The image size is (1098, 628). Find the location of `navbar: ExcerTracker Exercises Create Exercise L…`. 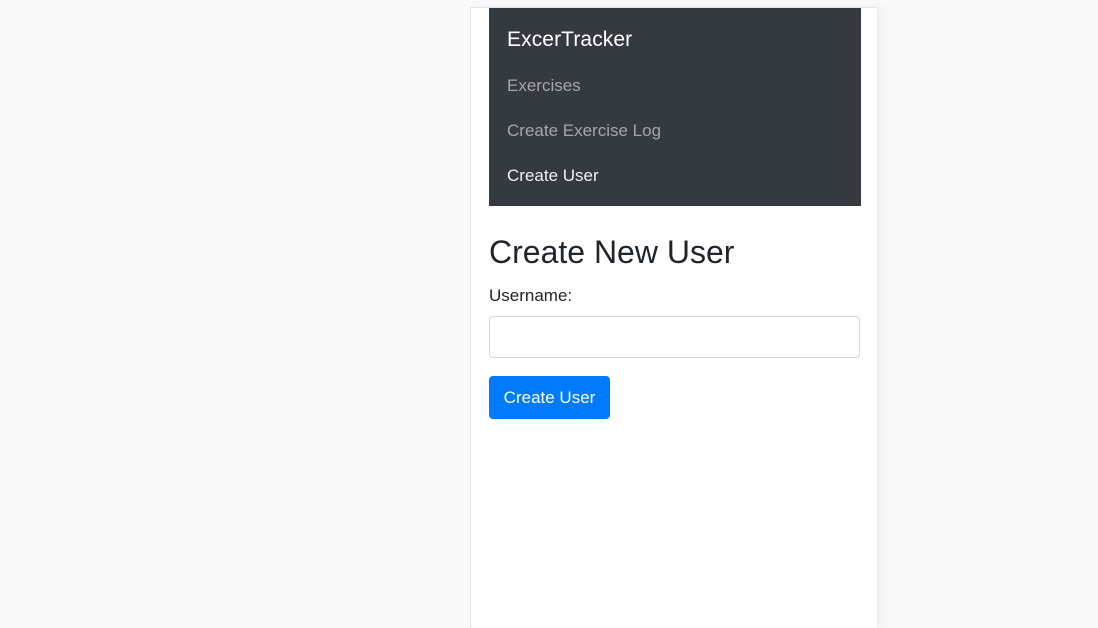

navbar: ExcerTracker Exercises Create Exercise L… is located at coordinates (675, 107).